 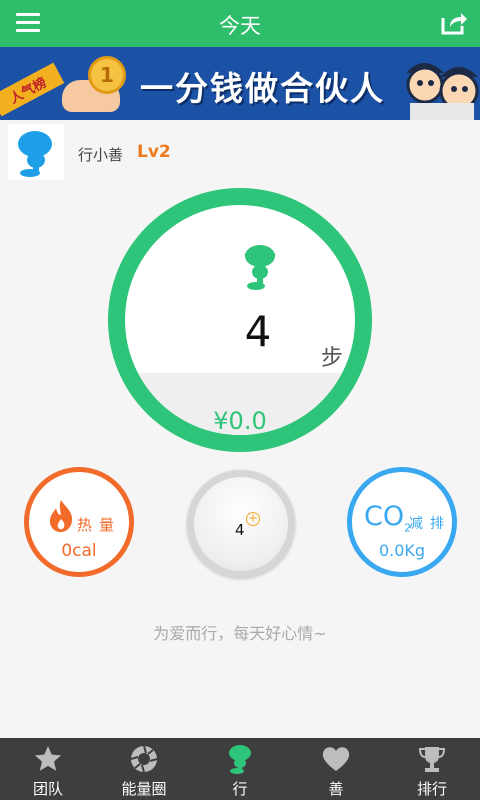 What do you see at coordinates (262, 88) in the screenshot?
I see `banner-text: 一分钱做合伙人` at bounding box center [262, 88].